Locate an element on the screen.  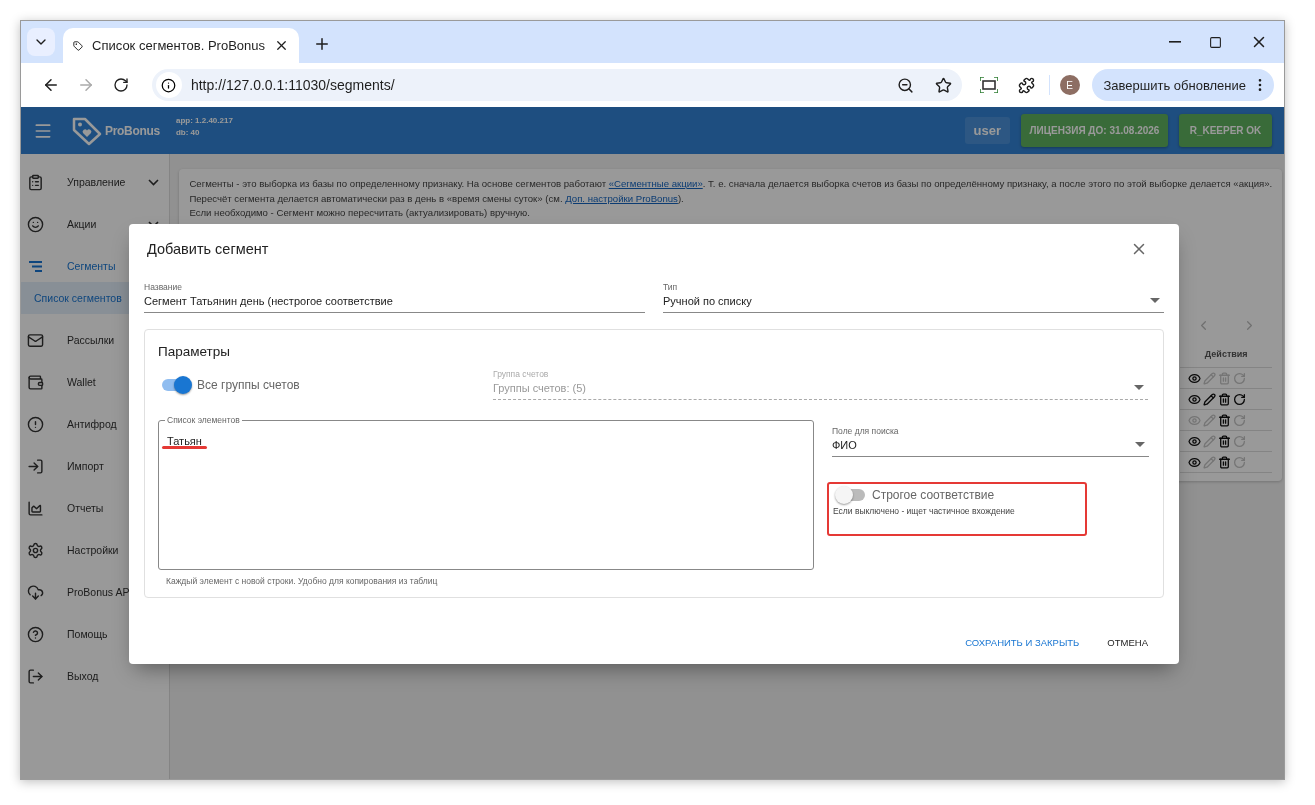
column-header: Действия is located at coordinates (1226, 358).